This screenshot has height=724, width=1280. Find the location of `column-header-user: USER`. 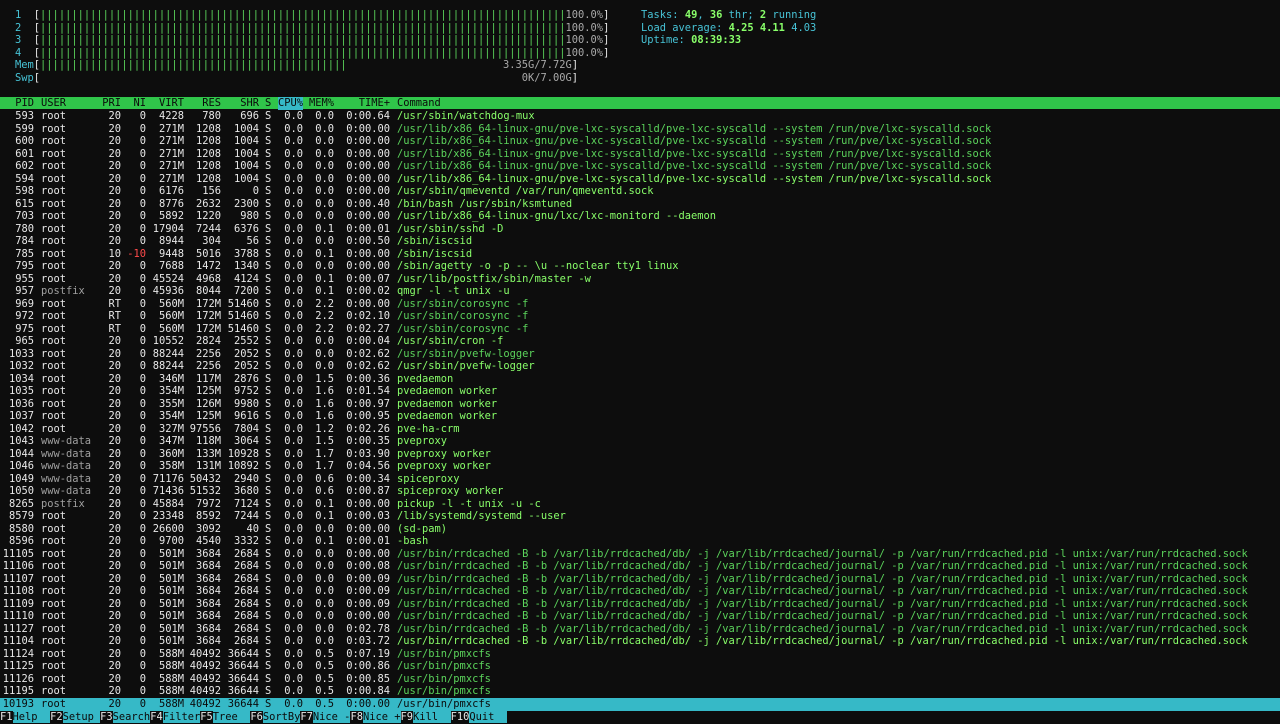

column-header-user: USER is located at coordinates (53, 103).